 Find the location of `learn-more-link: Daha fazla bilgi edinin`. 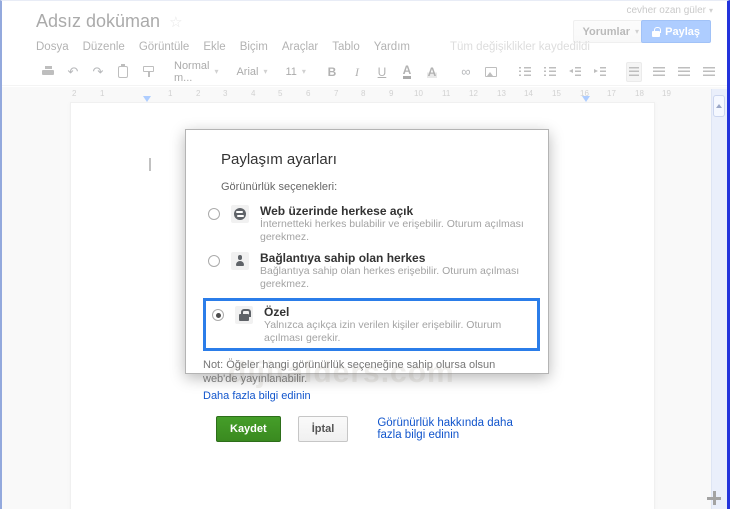

learn-more-link: Daha fazla bilgi edinin is located at coordinates (257, 396).